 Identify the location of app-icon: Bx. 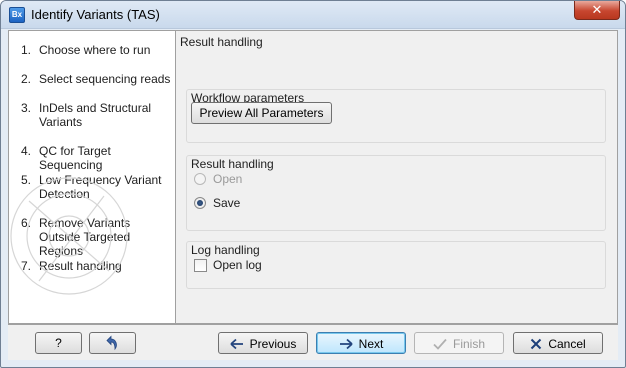
(17, 15).